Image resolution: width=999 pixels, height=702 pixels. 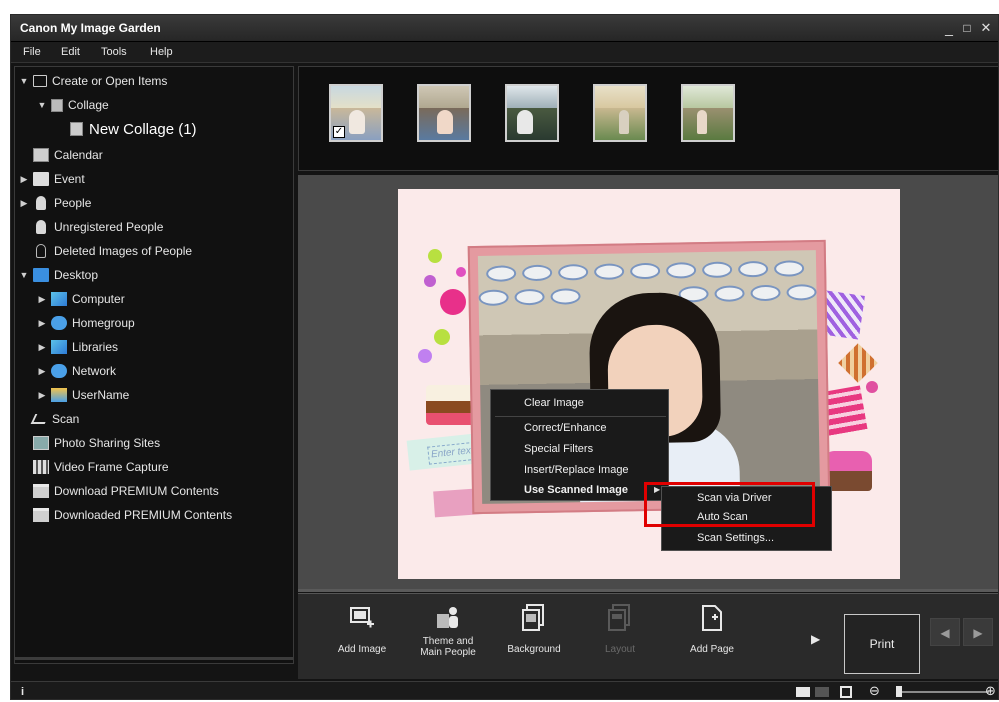 What do you see at coordinates (874, 691) in the screenshot?
I see `zoom-out-icon: ⊖` at bounding box center [874, 691].